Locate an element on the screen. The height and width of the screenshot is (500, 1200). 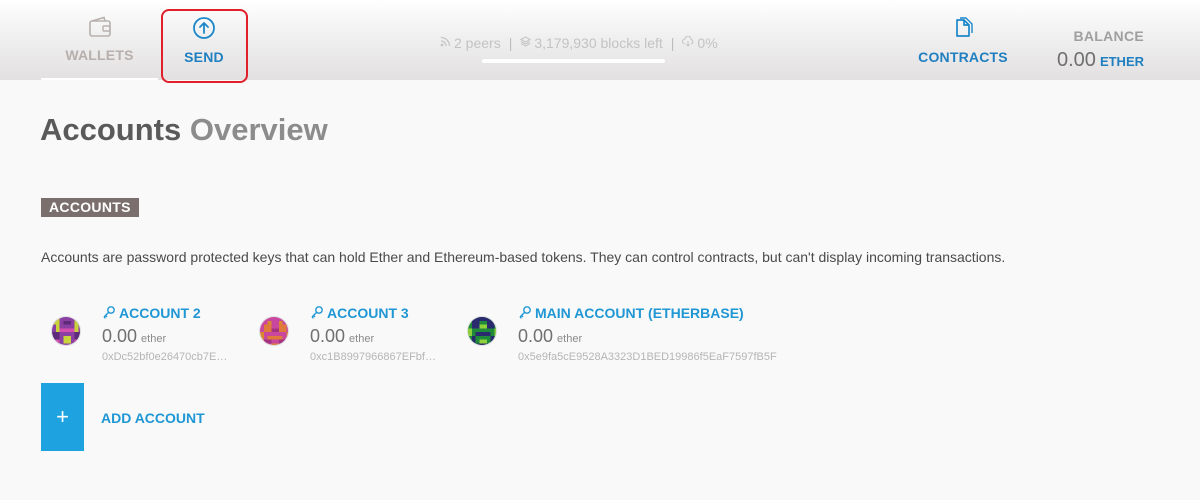
page-title: Accounts Overview is located at coordinates (184, 130).